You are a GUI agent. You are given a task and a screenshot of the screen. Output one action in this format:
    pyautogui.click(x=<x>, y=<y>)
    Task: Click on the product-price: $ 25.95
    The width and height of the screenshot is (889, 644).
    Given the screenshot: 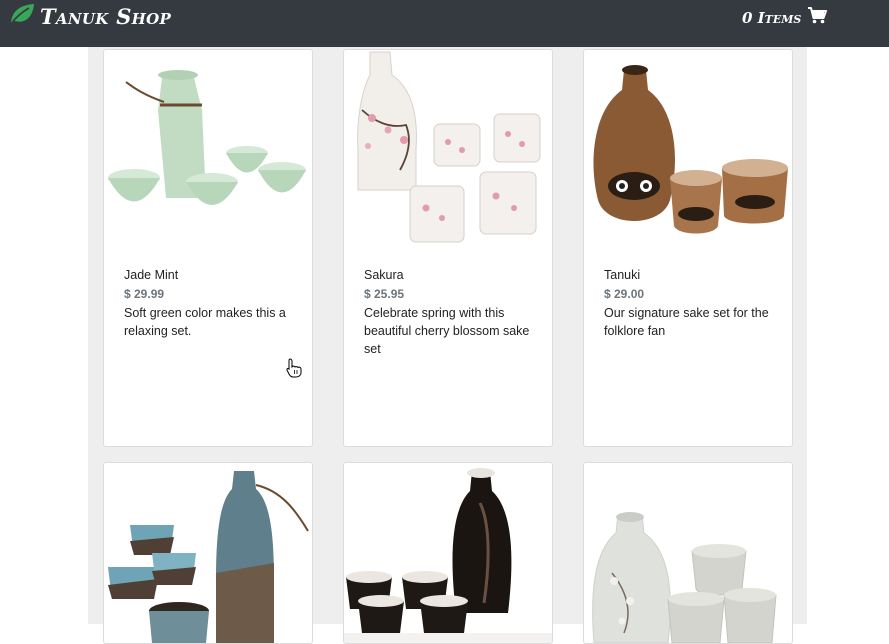 What is the action you would take?
    pyautogui.click(x=384, y=294)
    